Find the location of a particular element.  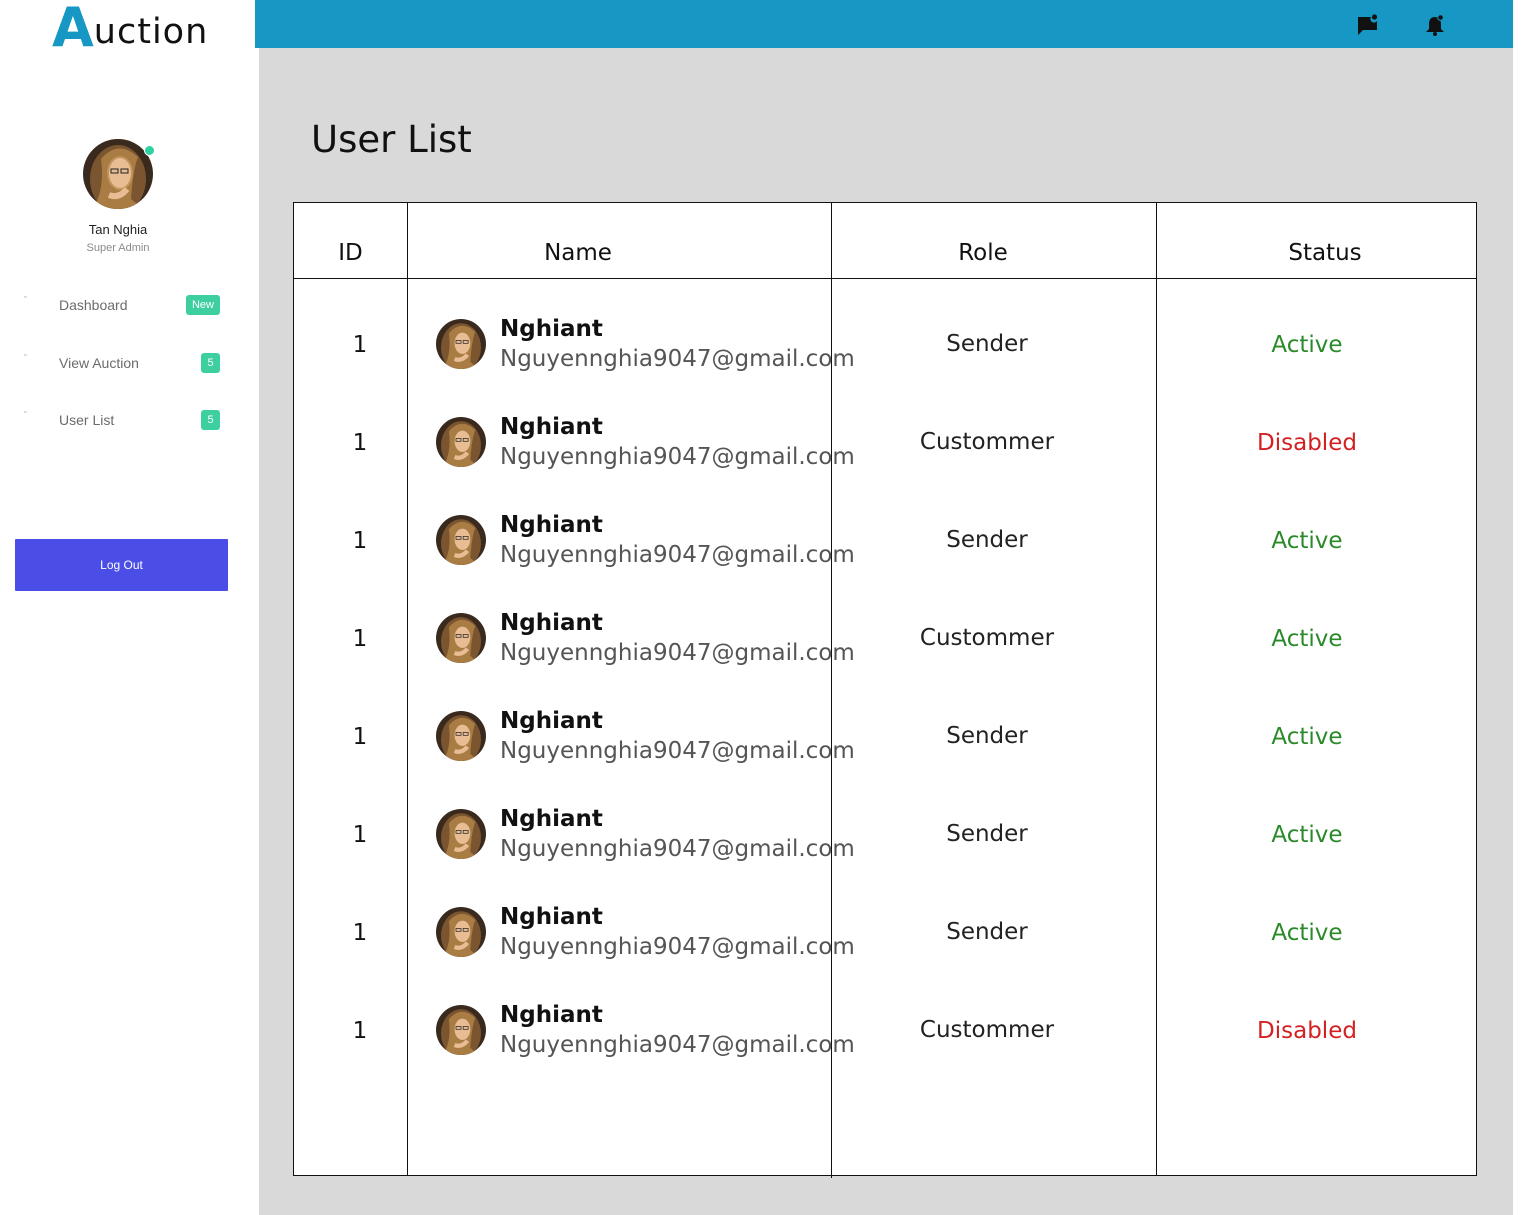

sidebar-item-label: User List is located at coordinates (87, 420).